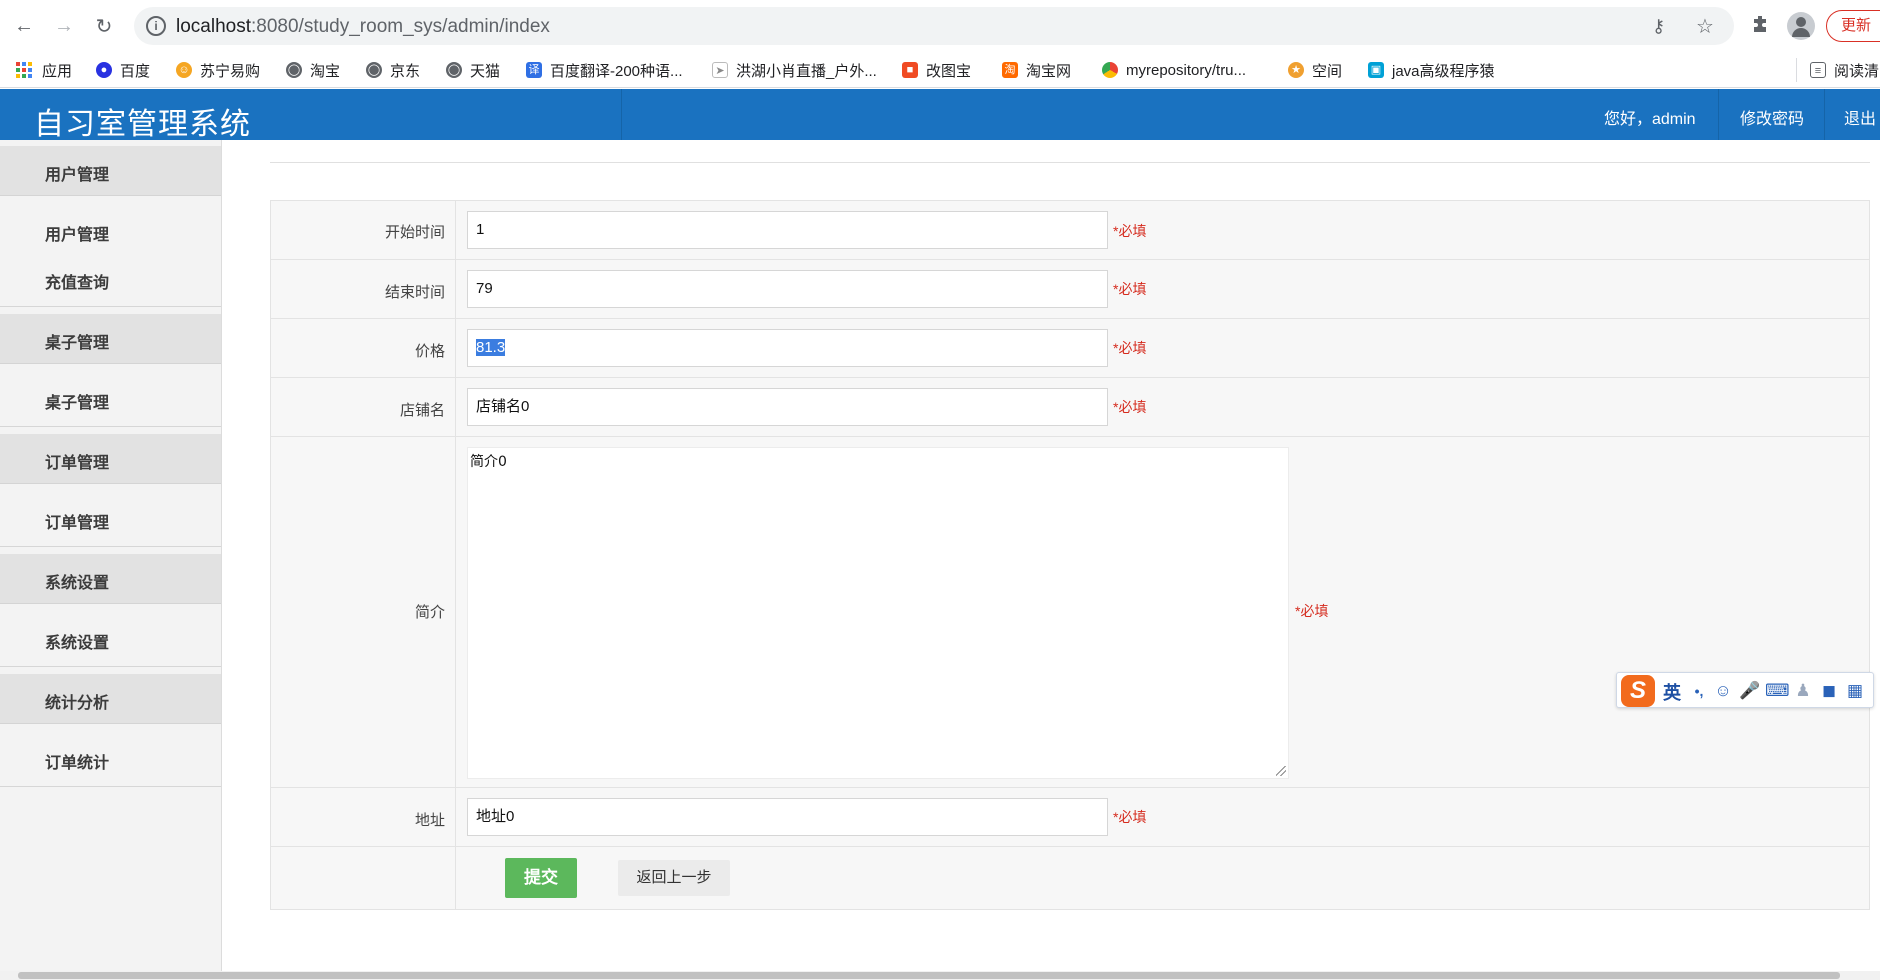  What do you see at coordinates (1638, 691) in the screenshot?
I see `sogou-logo-icon: S` at bounding box center [1638, 691].